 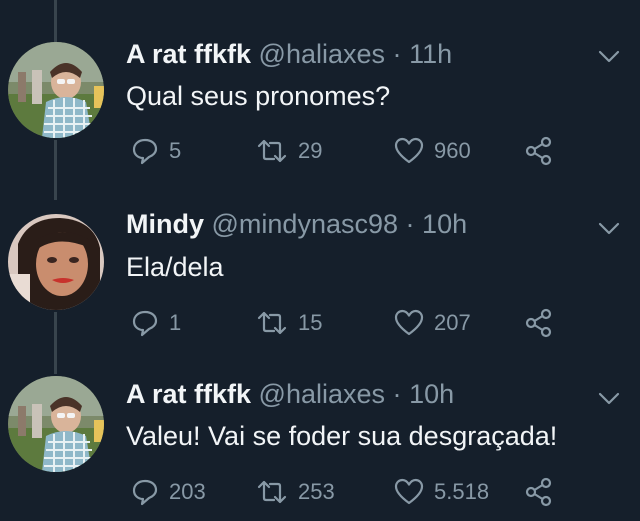 I want to click on tweet-header: A rat ffkfk @haliaxes · 10h, so click(x=290, y=394).